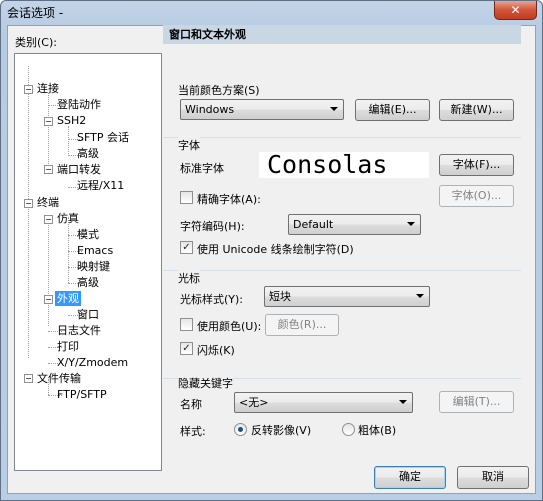 The image size is (543, 501). I want to click on tree-item-file-transfer: 文件传输, so click(59, 378).